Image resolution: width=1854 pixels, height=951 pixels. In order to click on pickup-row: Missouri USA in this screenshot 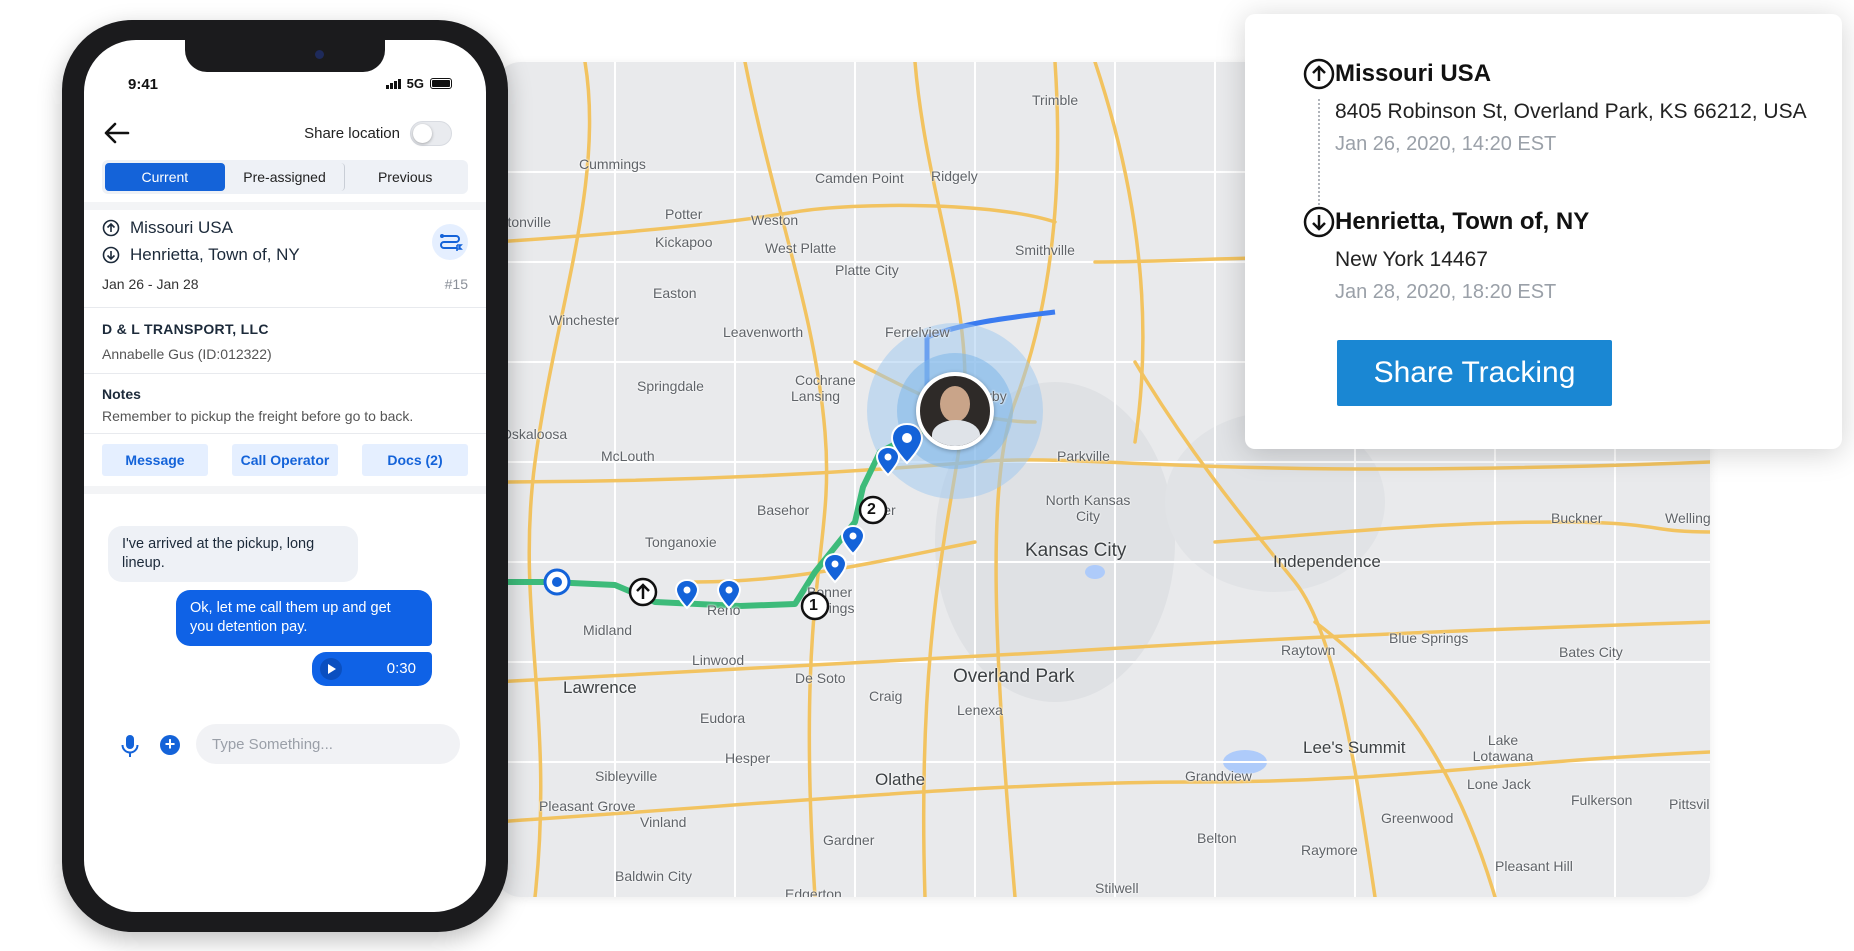, I will do `click(167, 228)`.